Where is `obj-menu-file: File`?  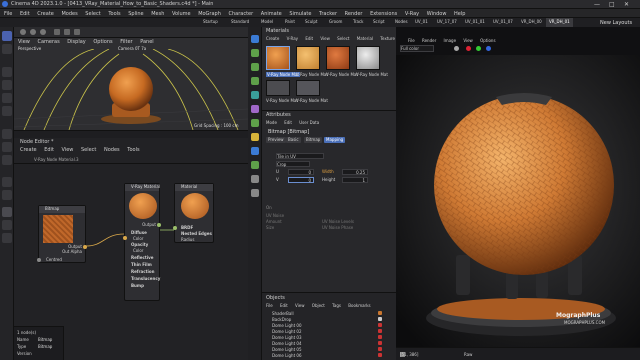 obj-menu-file: File is located at coordinates (269, 305).